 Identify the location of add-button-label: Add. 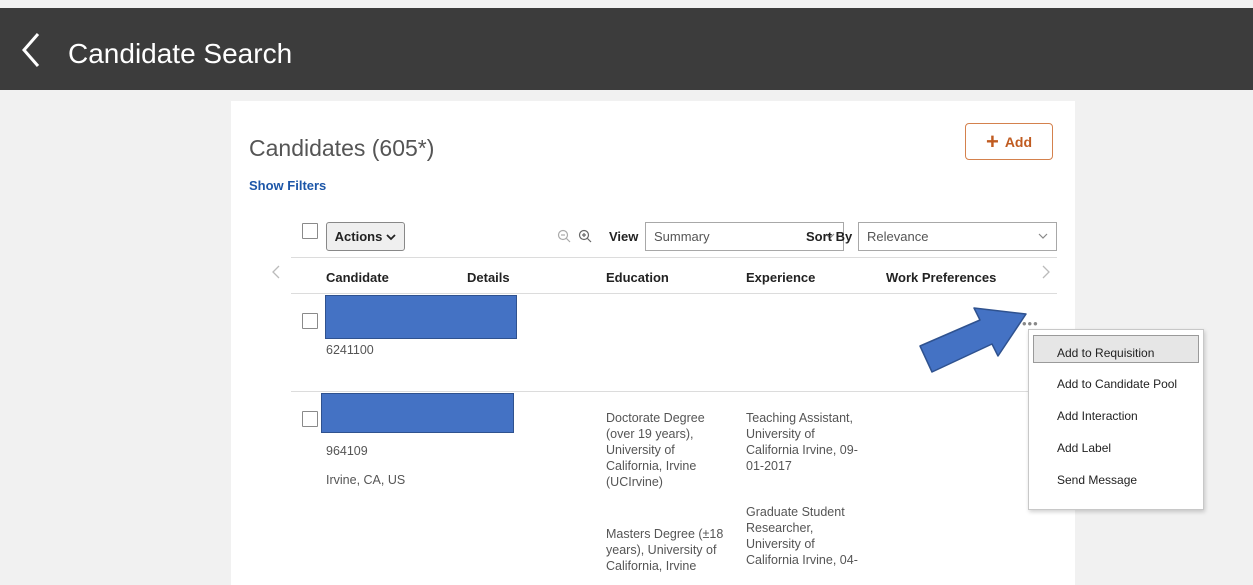
(1018, 141).